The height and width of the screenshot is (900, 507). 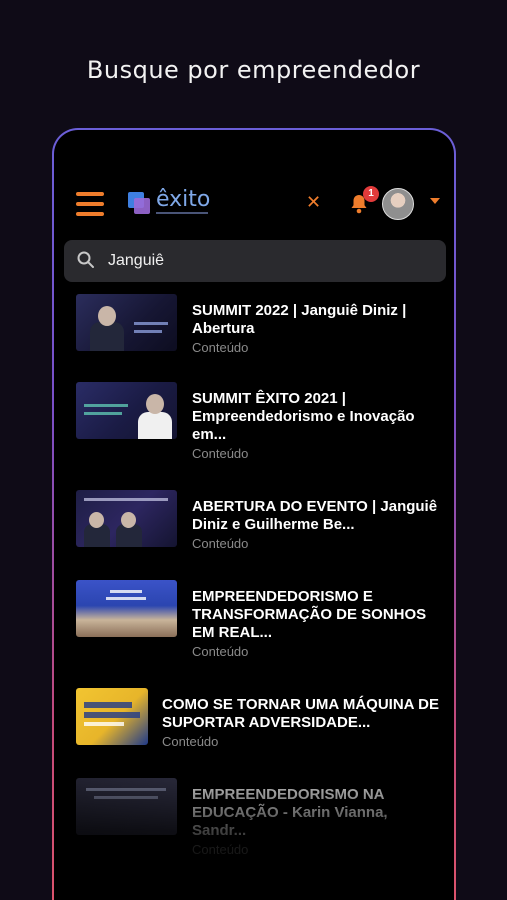 I want to click on search-icon, so click(x=85, y=259).